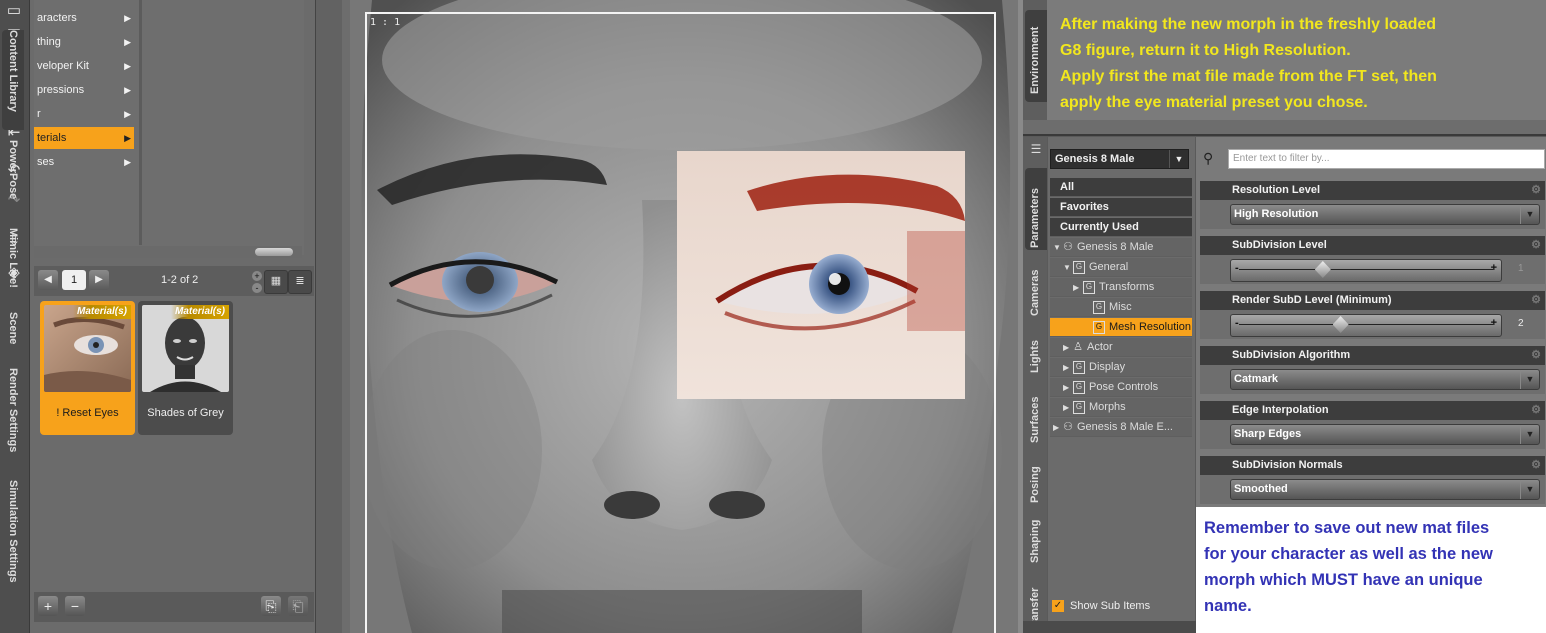 The width and height of the screenshot is (1546, 633). Describe the element at coordinates (1121, 207) in the screenshot. I see `property-group-item: Favorites` at that location.